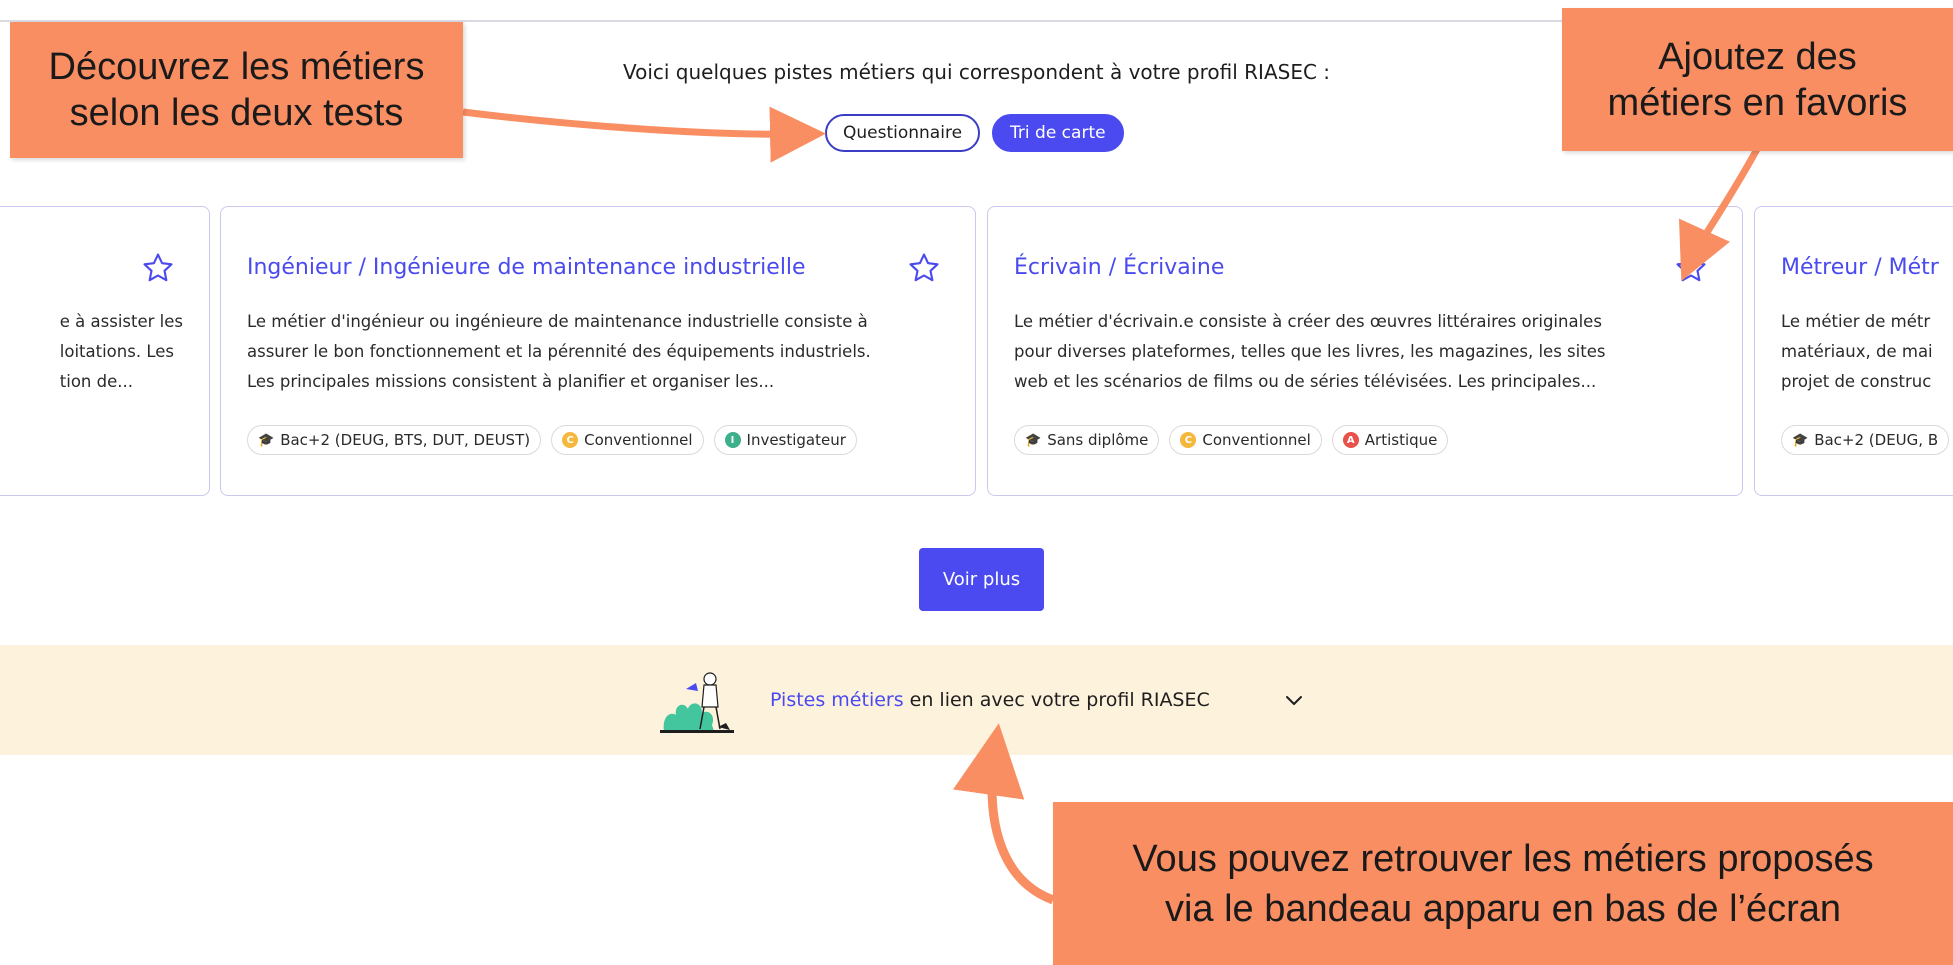  Describe the element at coordinates (121, 321) in the screenshot. I see `description-line: e à assister les` at that location.